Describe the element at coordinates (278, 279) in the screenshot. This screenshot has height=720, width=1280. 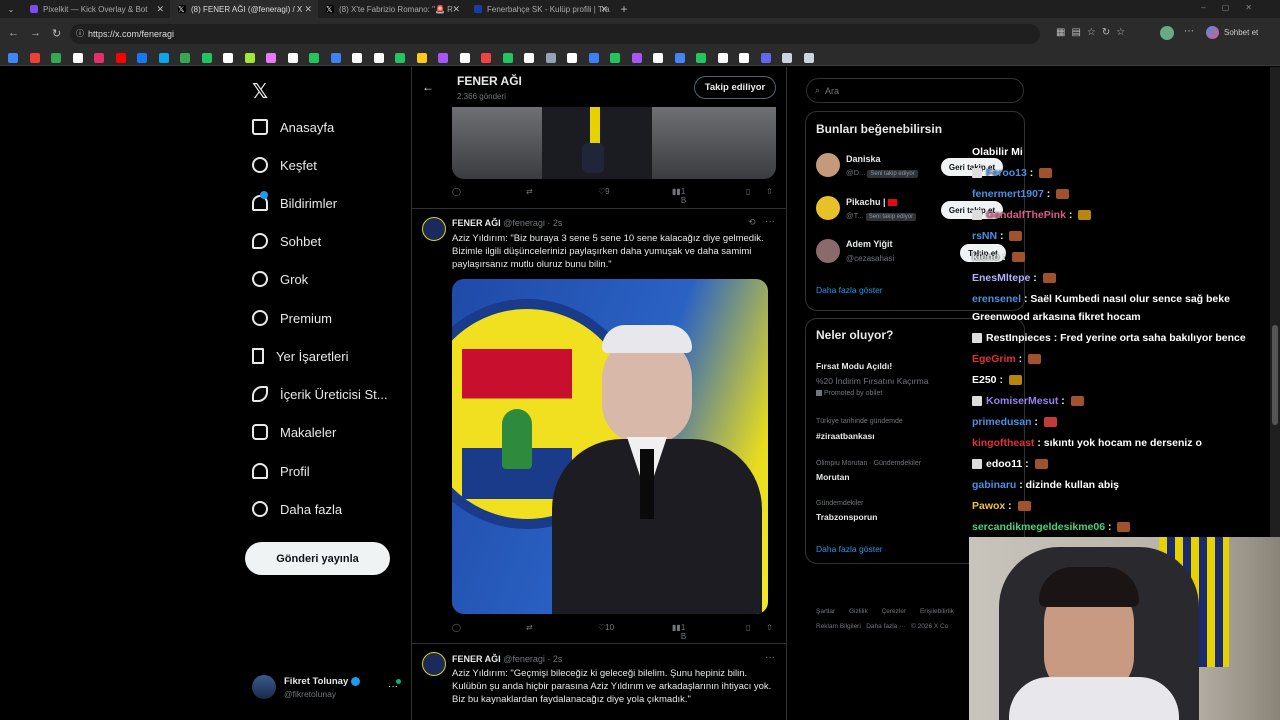
I see `nav-grok: Grok` at that location.